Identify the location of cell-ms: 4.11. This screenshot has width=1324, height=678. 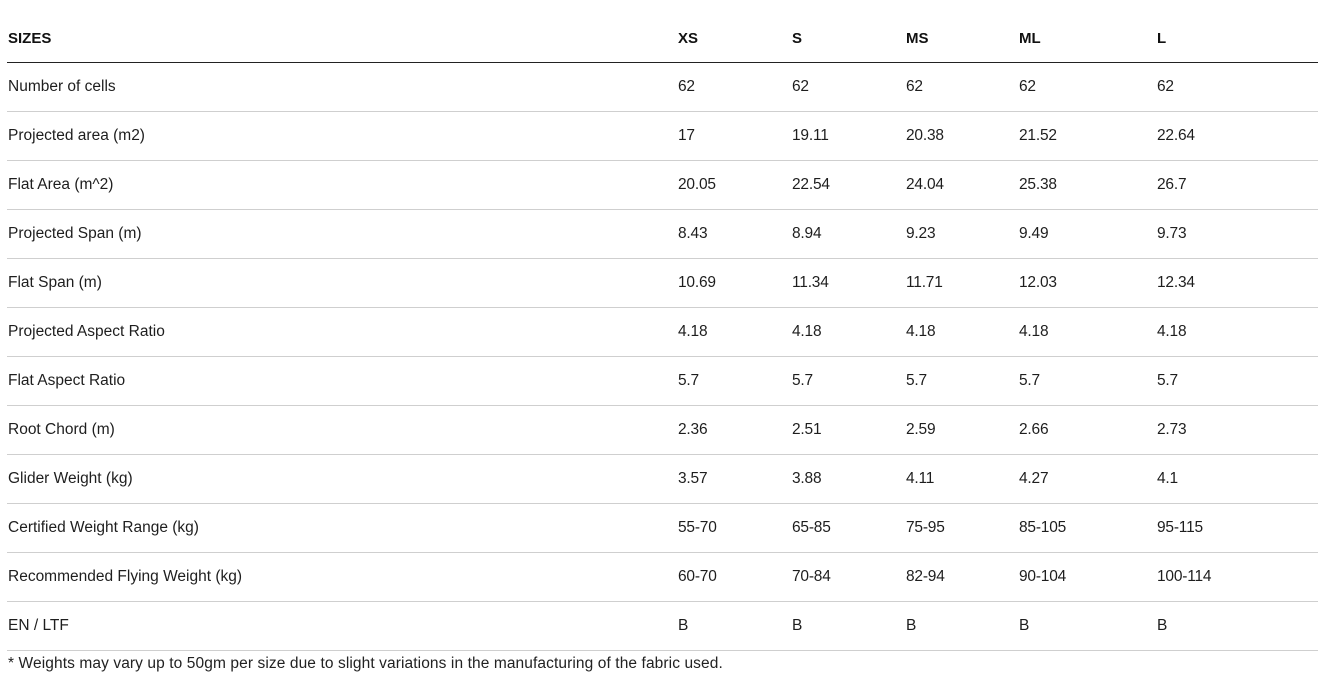
(954, 479).